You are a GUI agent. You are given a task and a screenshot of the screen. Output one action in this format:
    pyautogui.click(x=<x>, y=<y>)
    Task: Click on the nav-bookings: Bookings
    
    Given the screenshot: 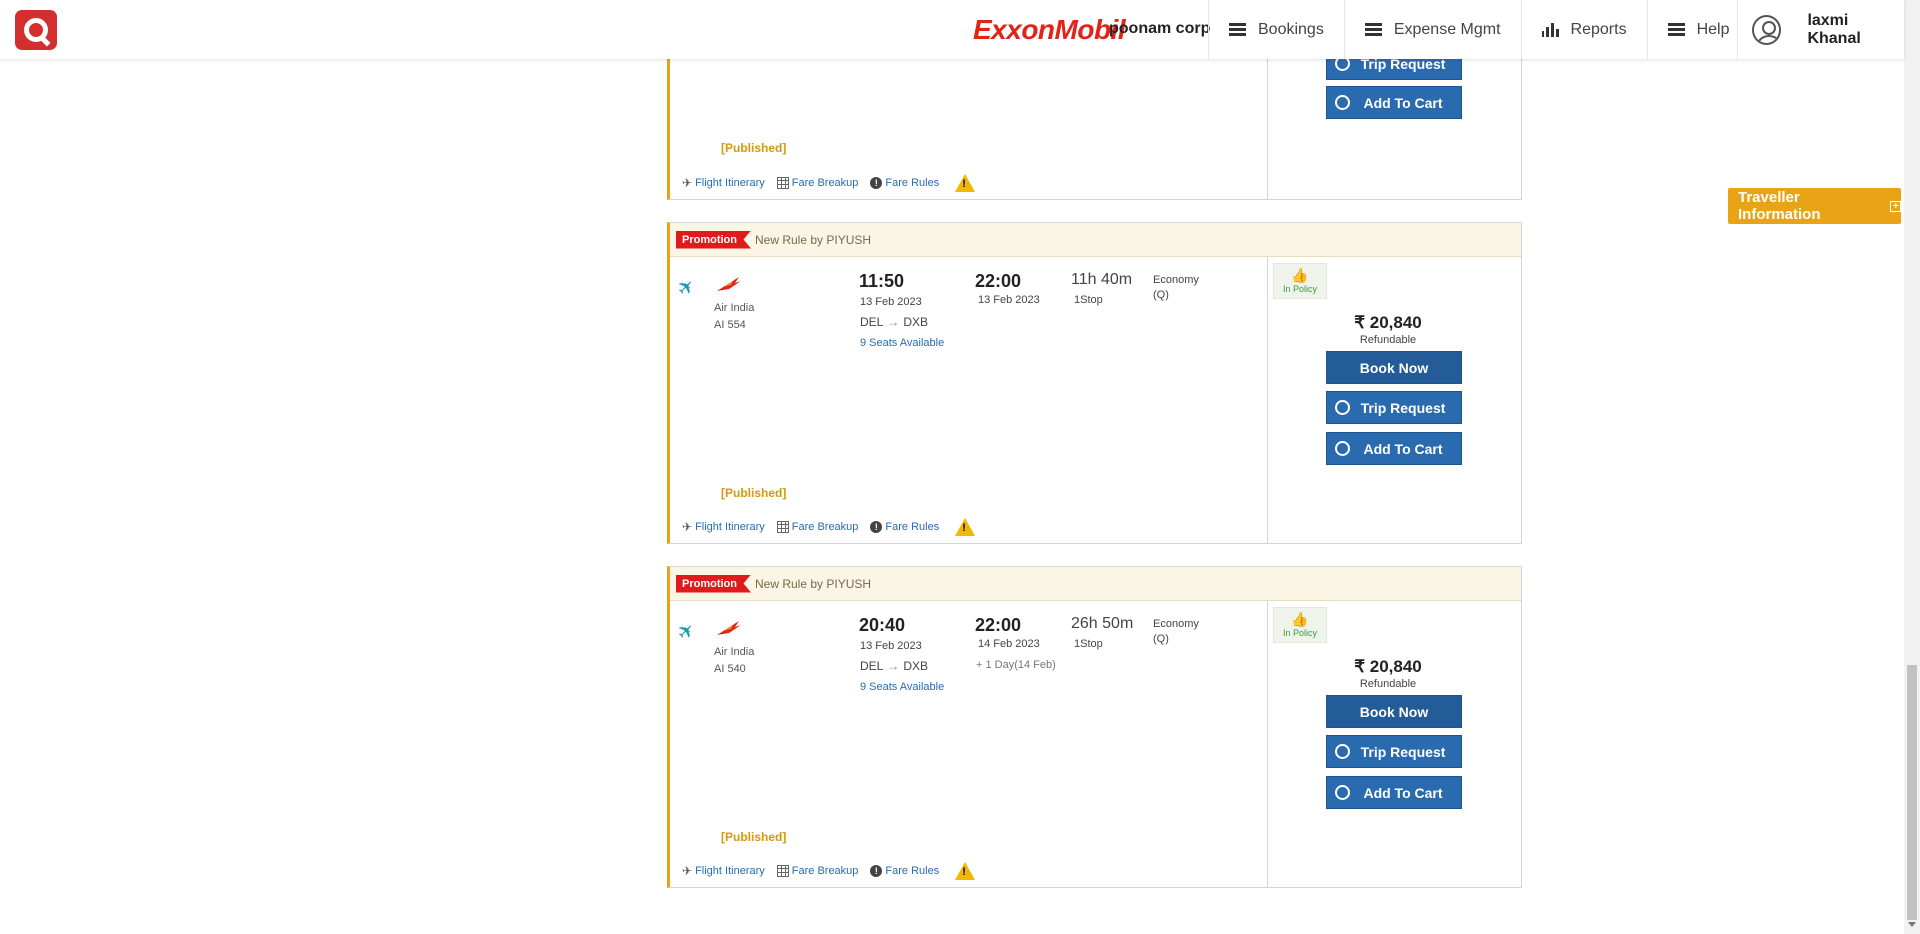 What is the action you would take?
    pyautogui.click(x=1276, y=29)
    